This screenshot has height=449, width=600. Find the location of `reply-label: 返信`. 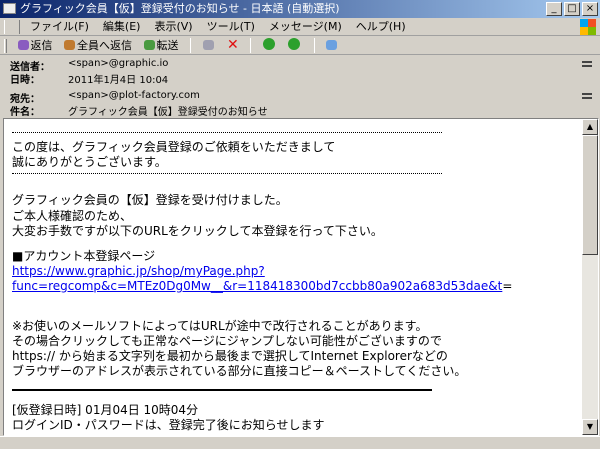

reply-label: 返信 is located at coordinates (41, 45).